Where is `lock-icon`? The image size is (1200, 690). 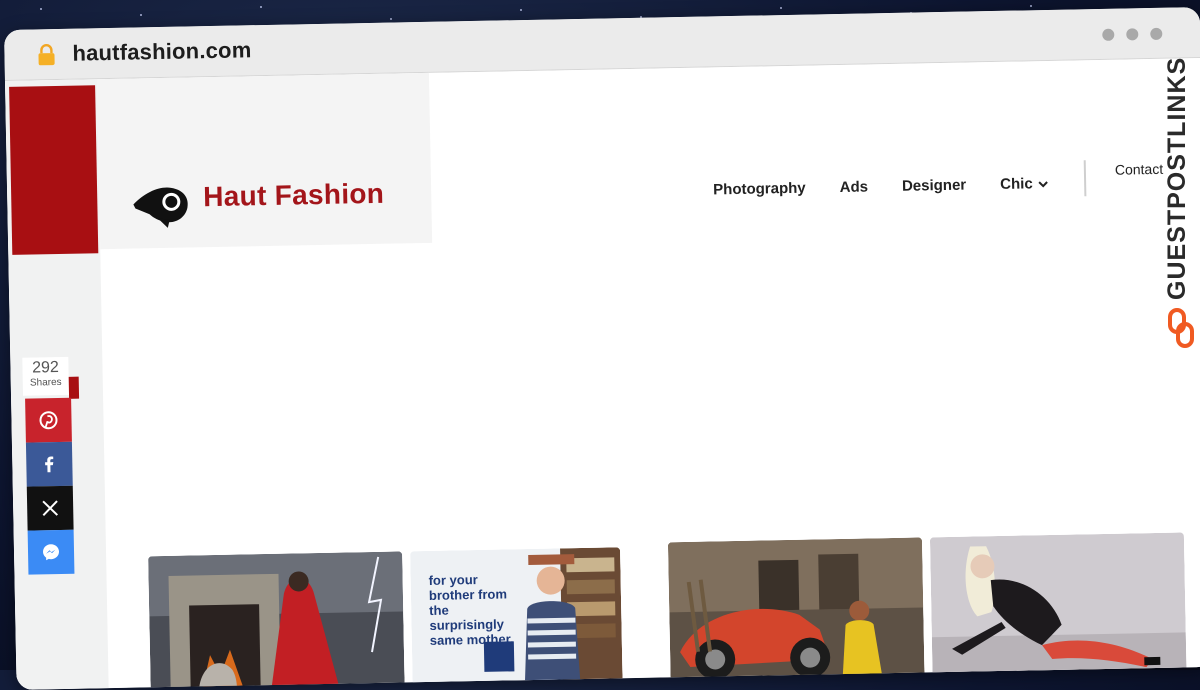 lock-icon is located at coordinates (46, 55).